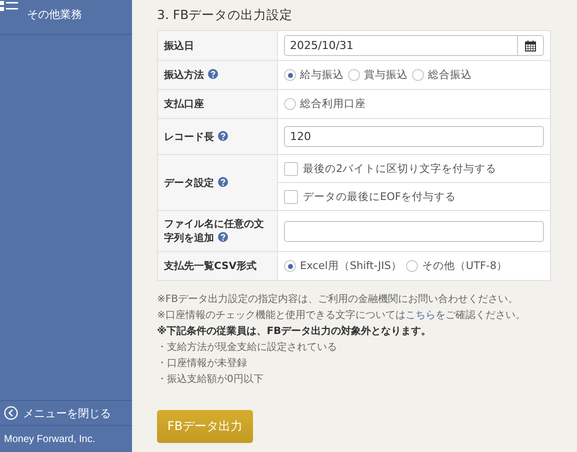 The height and width of the screenshot is (452, 577). What do you see at coordinates (202, 363) in the screenshot?
I see `note-text: ・口座情報が未登録` at bounding box center [202, 363].